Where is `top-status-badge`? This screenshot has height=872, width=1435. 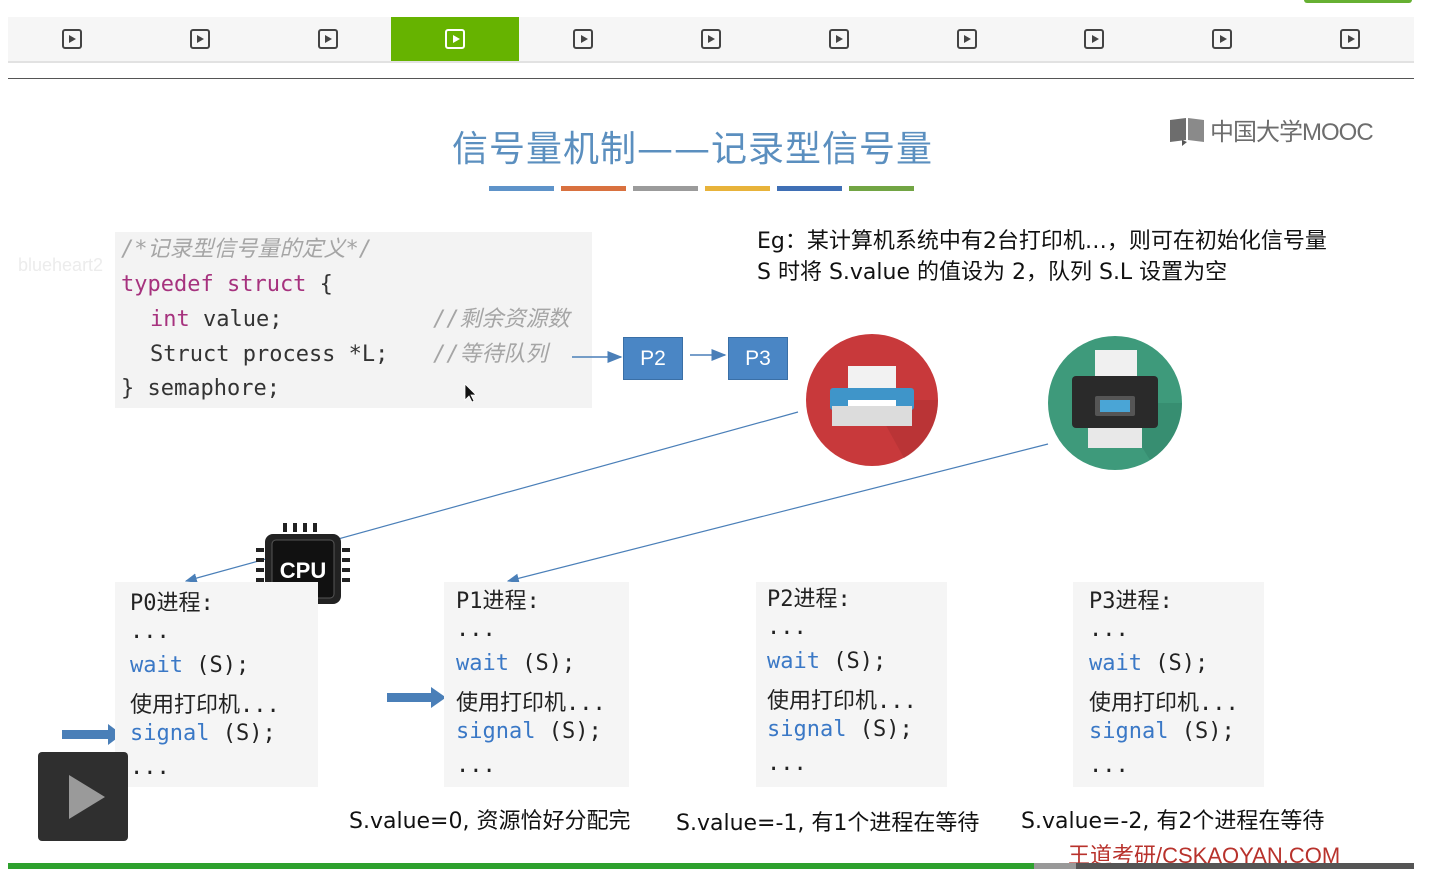
top-status-badge is located at coordinates (1358, 1).